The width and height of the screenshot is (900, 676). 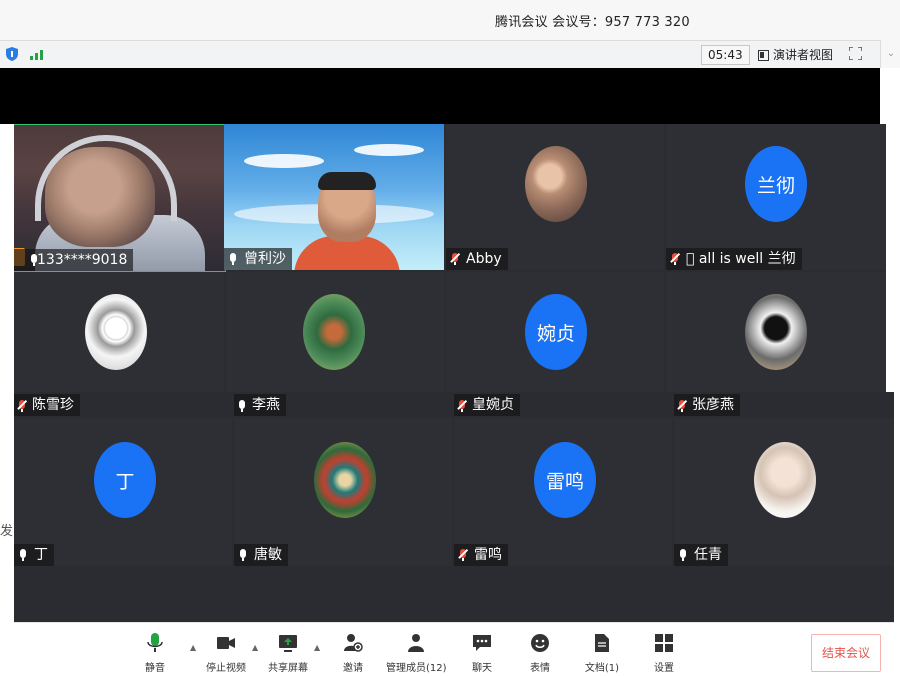 I want to click on presenter-view-button: 演讲者视图, so click(x=795, y=55).